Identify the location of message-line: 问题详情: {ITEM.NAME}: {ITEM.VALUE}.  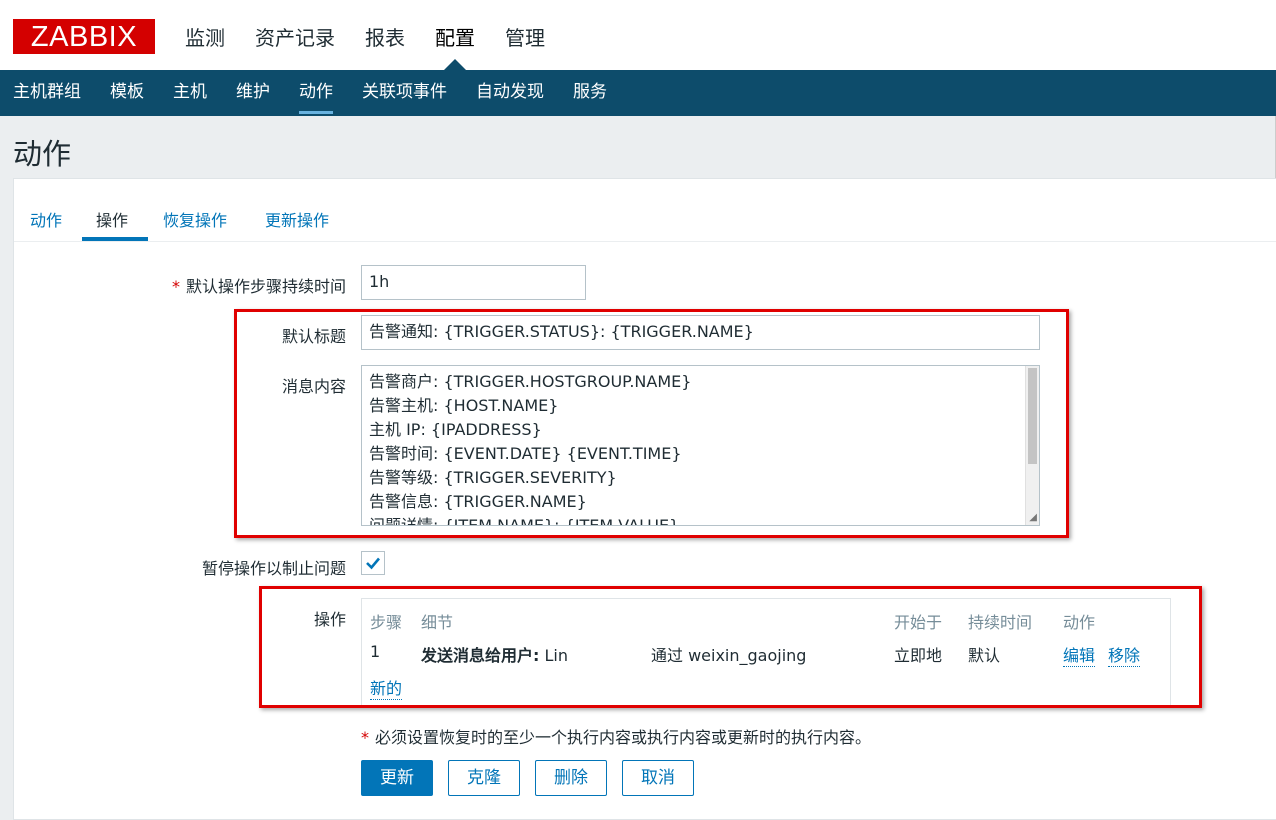
(524, 521).